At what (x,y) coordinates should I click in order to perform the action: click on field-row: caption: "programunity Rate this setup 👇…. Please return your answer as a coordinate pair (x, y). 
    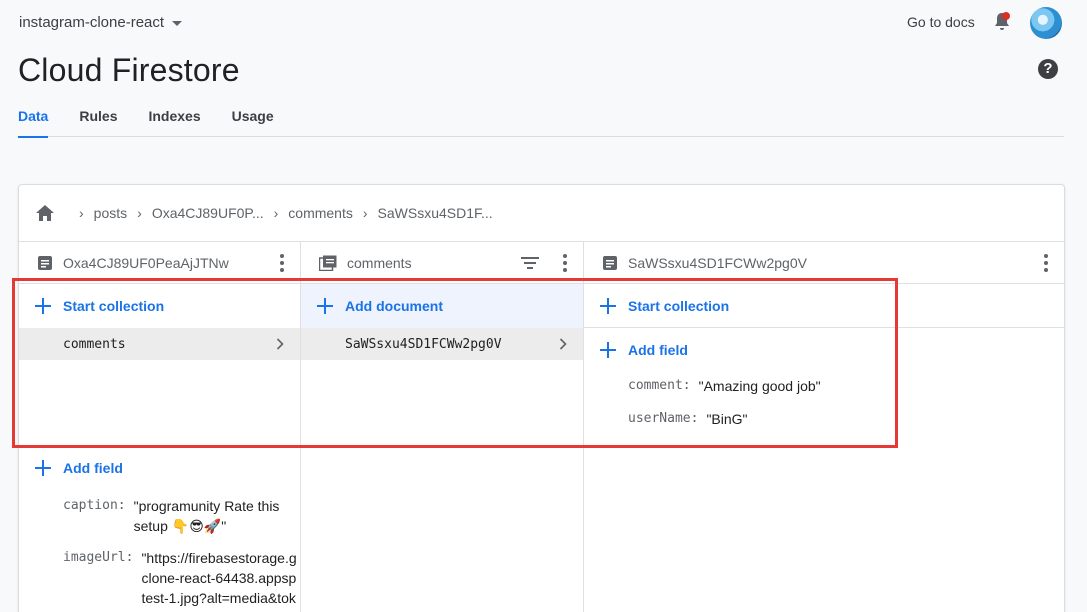
    Looking at the image, I should click on (159, 516).